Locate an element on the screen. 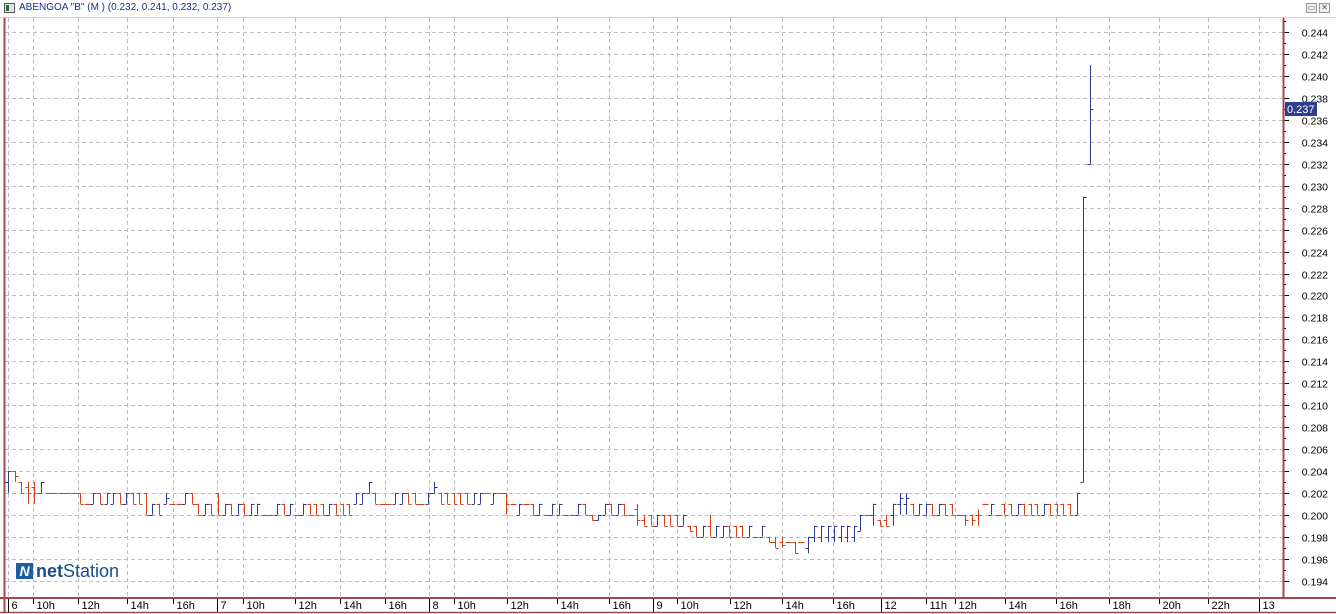 Image resolution: width=1336 pixels, height=614 pixels. x-tick-label: 12 is located at coordinates (891, 606).